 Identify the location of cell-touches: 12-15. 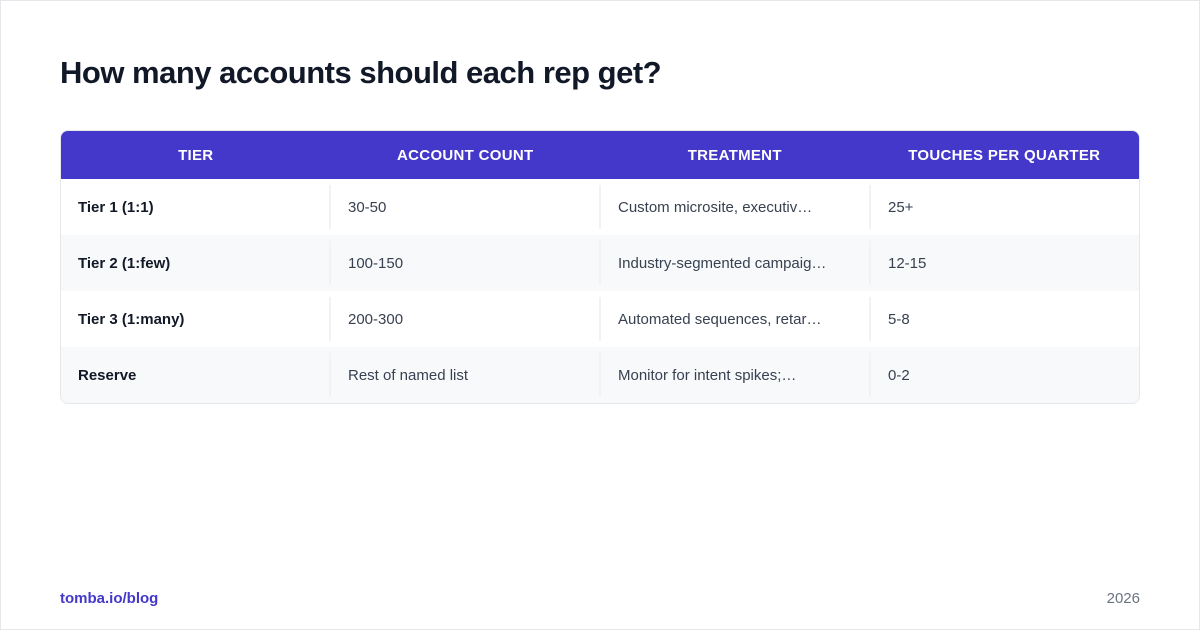
(1004, 263).